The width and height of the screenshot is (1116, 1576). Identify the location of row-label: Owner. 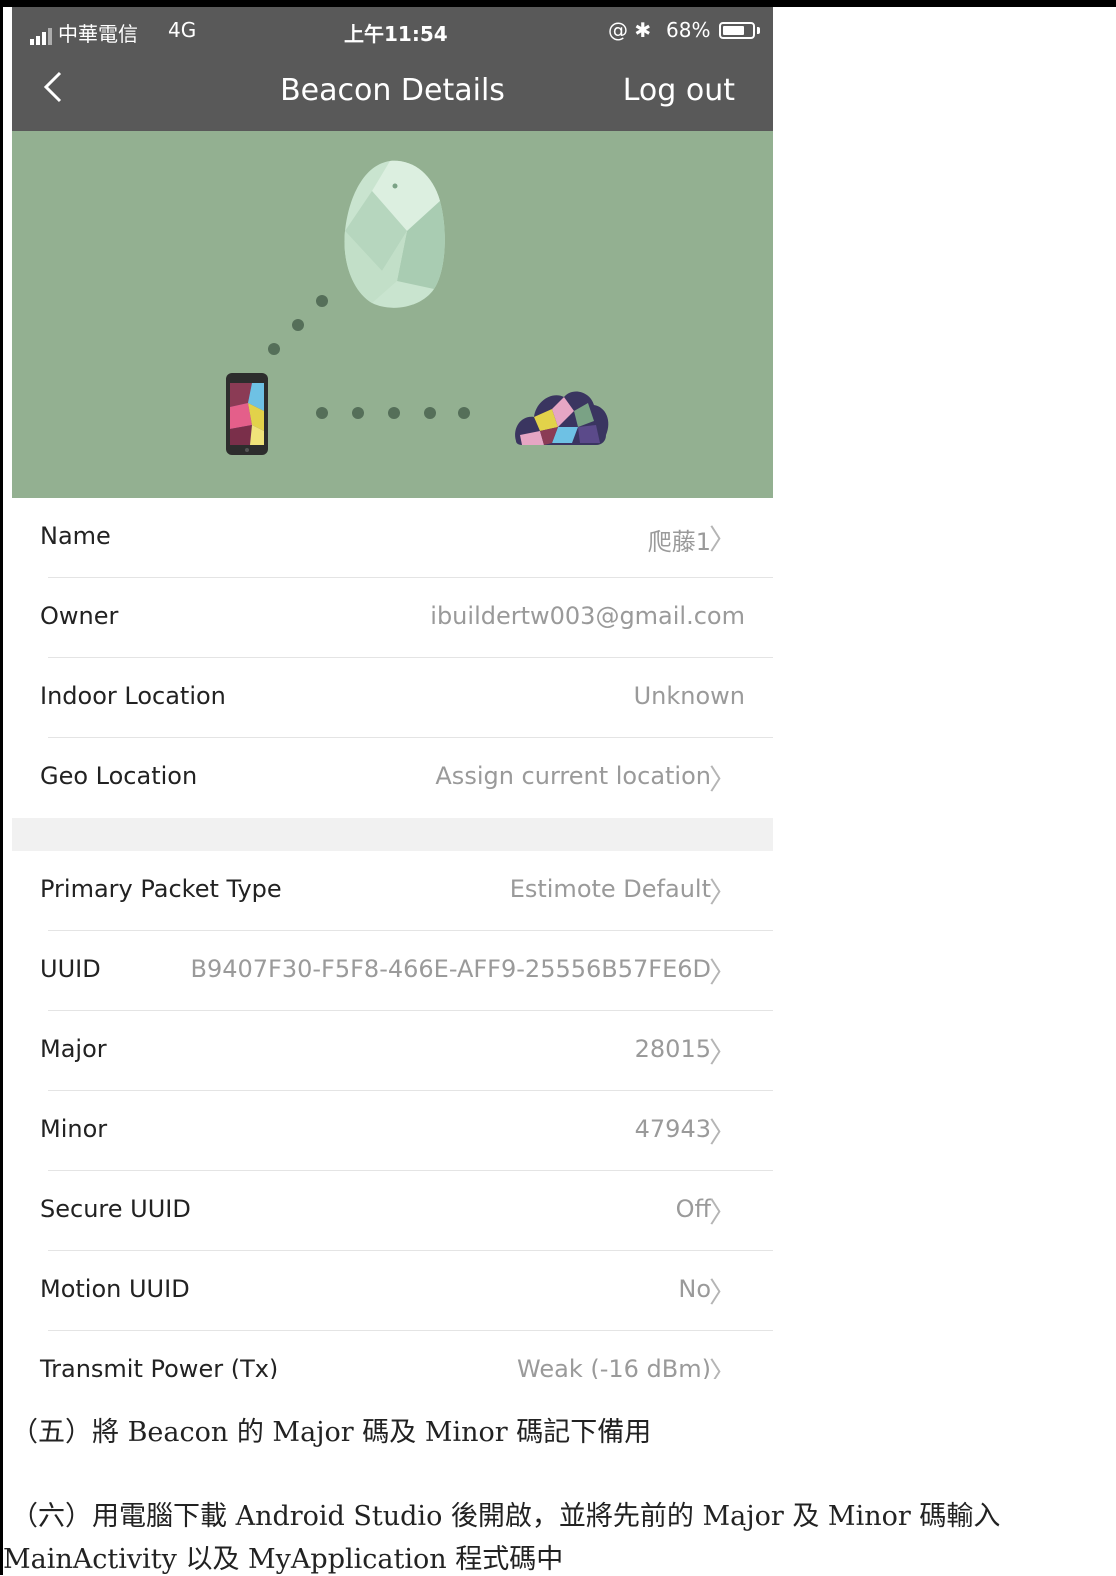
(79, 616).